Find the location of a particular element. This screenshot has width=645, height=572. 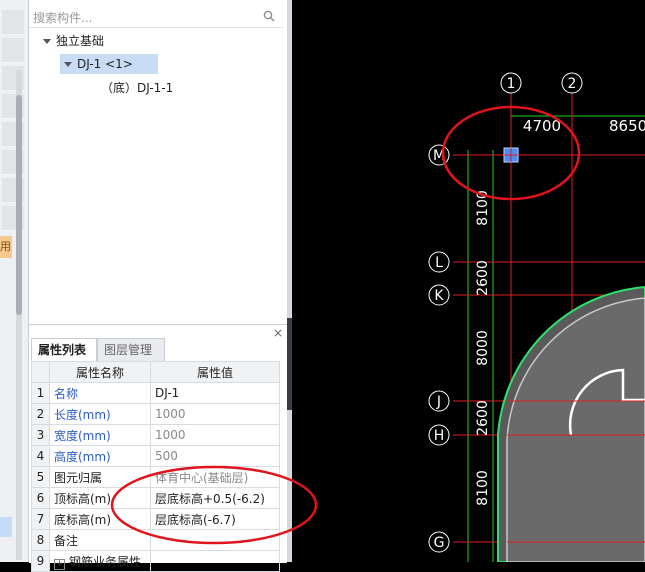

tab-property-list: 属性列表 is located at coordinates (64, 349).